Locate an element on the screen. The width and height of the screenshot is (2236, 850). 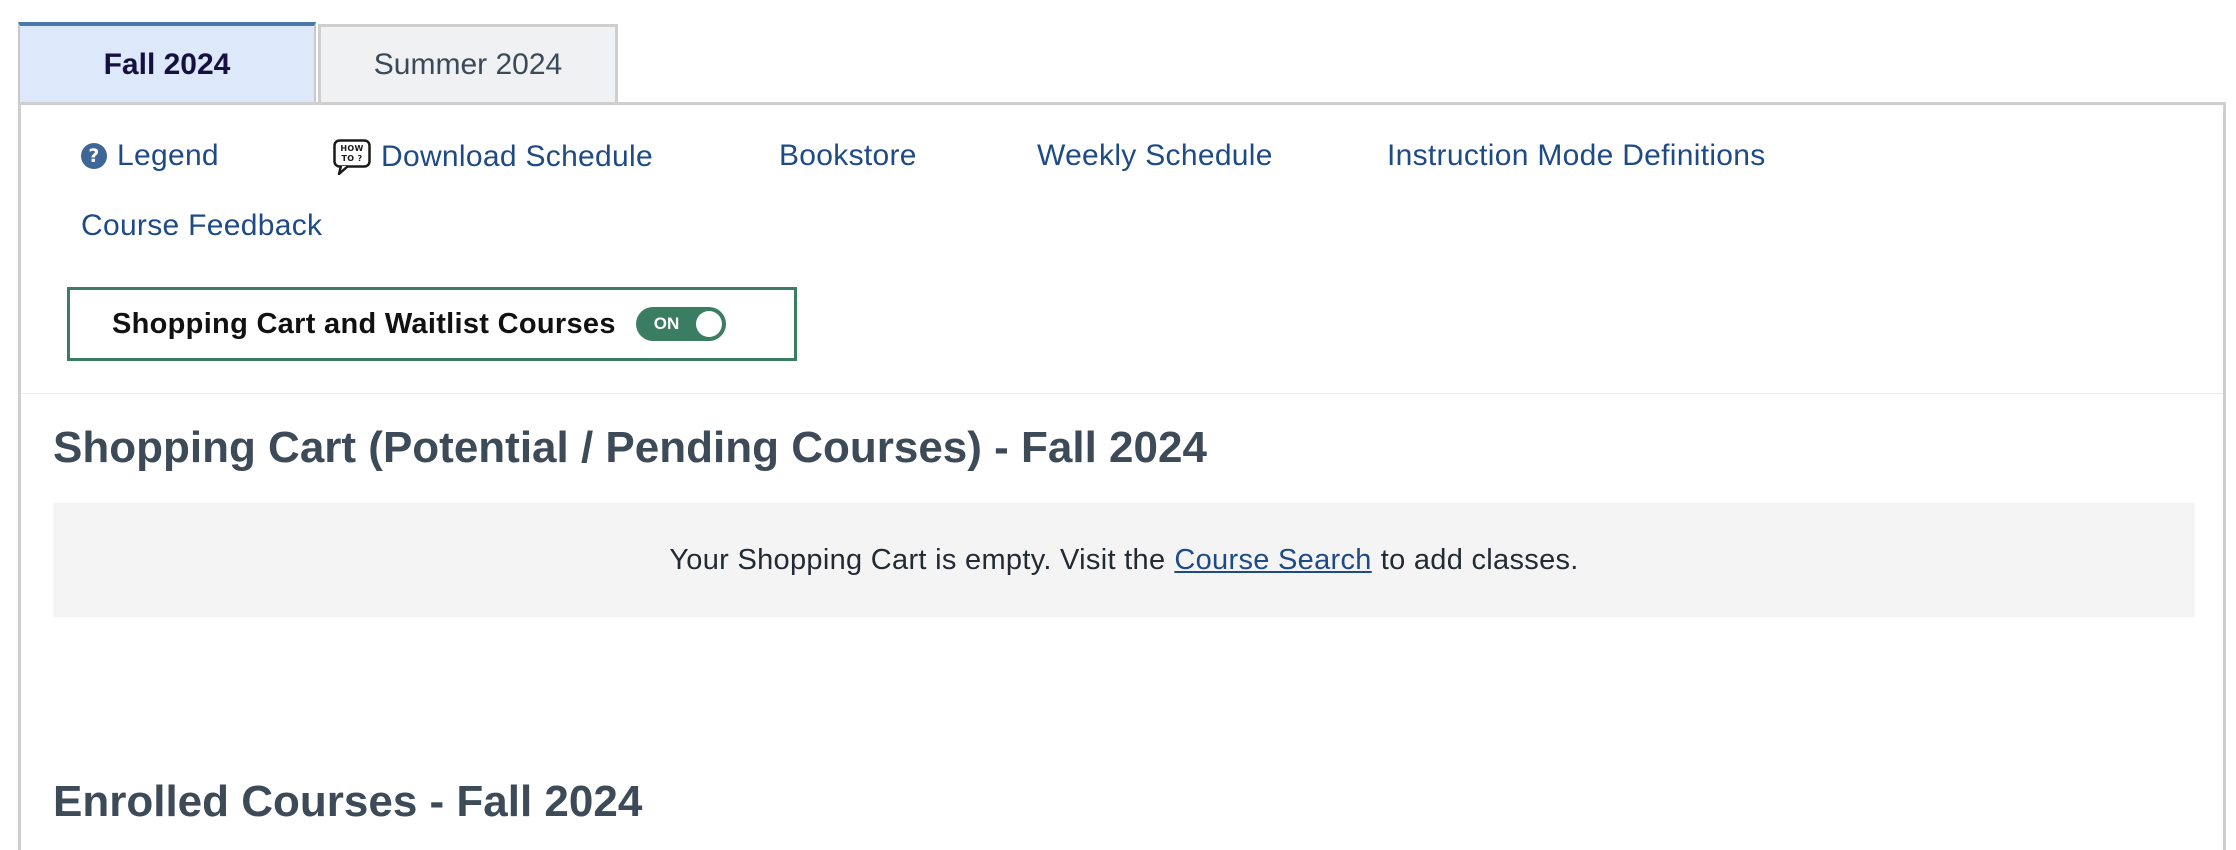
course-feedback-link: Course Feedback is located at coordinates (201, 226).